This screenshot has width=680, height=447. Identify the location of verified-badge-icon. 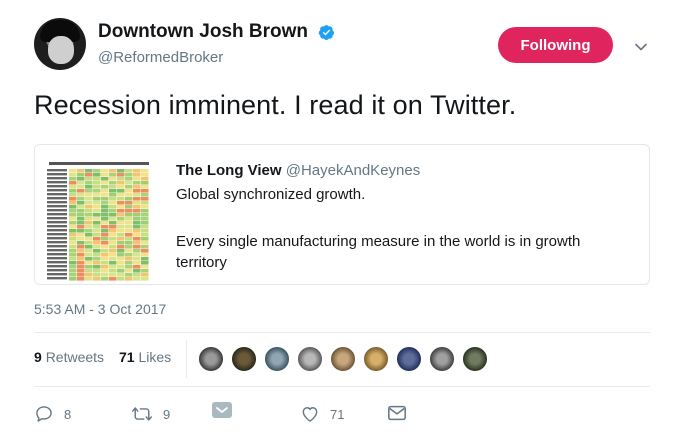
(326, 32).